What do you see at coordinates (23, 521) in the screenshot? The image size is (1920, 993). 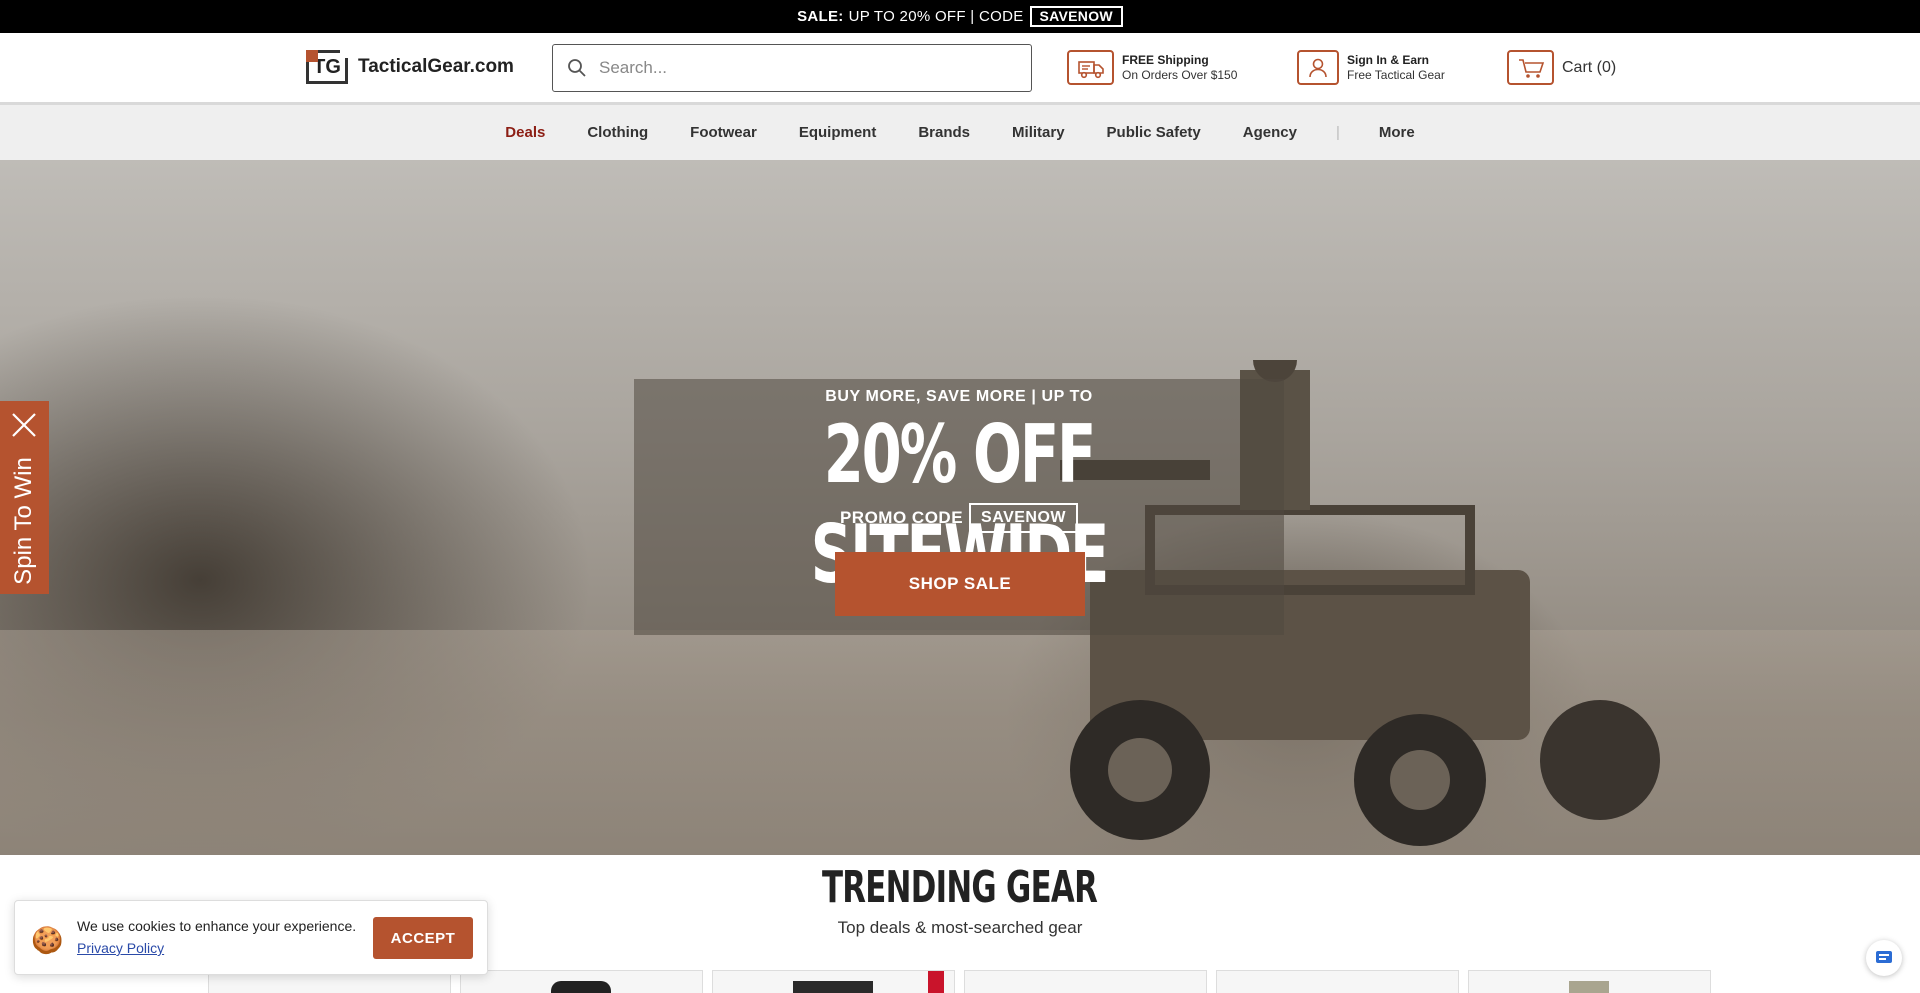 I see `spin-label: Spin To Win` at bounding box center [23, 521].